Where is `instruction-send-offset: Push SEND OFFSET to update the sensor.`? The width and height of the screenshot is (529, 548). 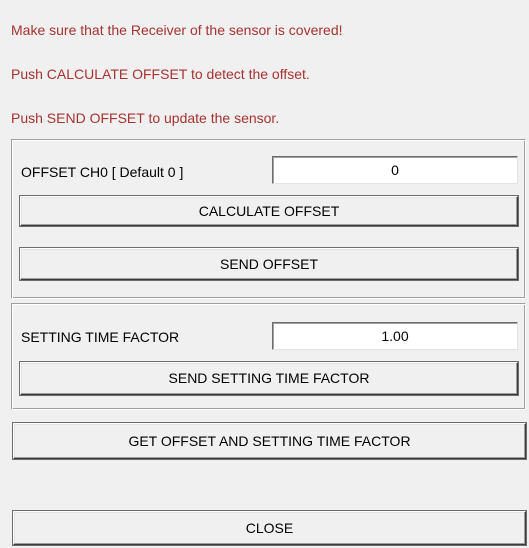 instruction-send-offset: Push SEND OFFSET to update the sensor. is located at coordinates (145, 118).